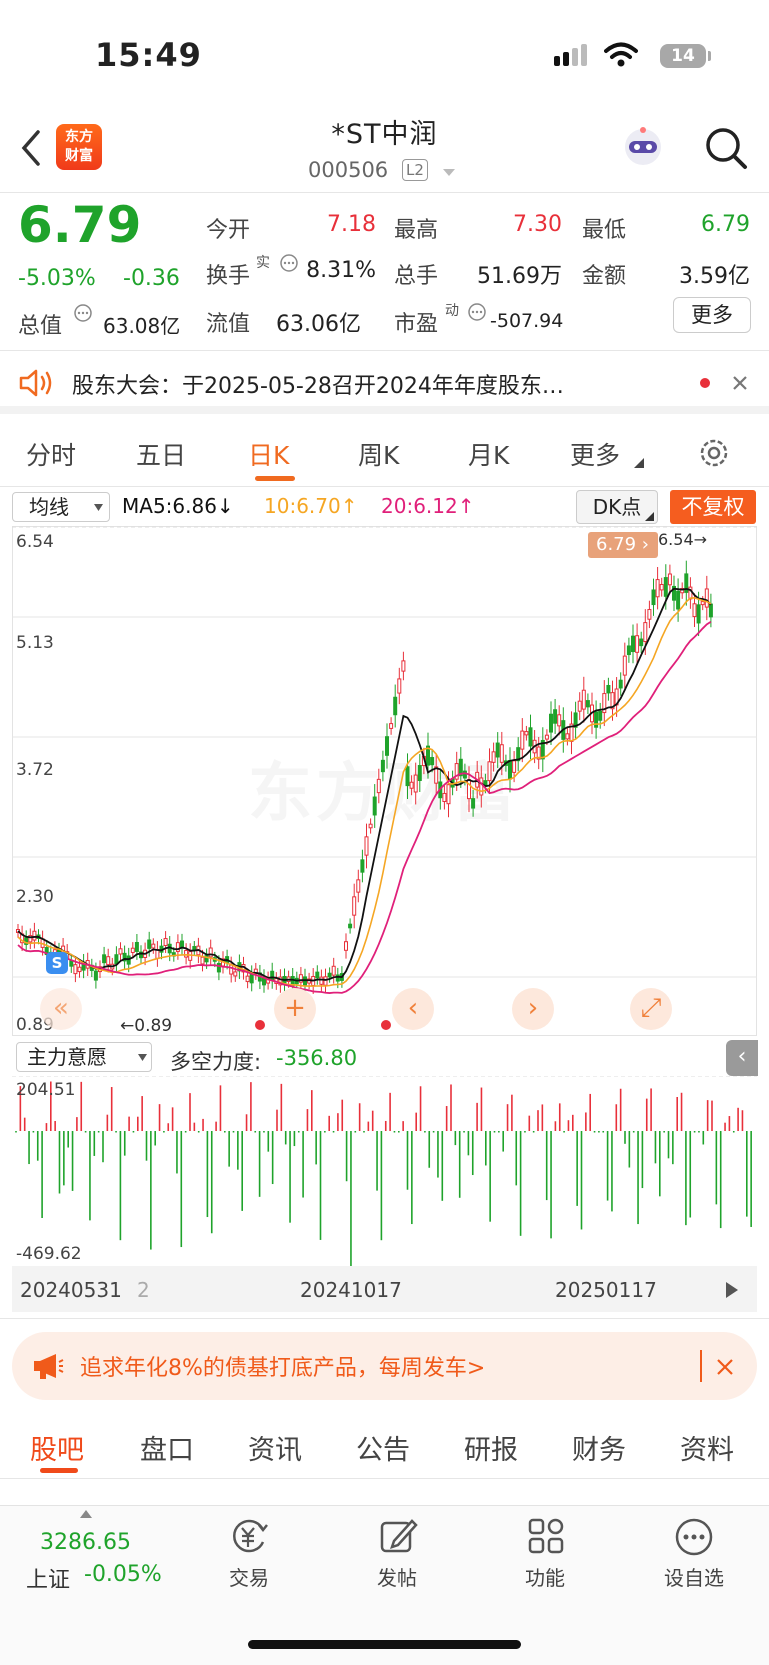 Image resolution: width=769 pixels, height=1665 pixels. What do you see at coordinates (449, 173) in the screenshot?
I see `dropdown-icon` at bounding box center [449, 173].